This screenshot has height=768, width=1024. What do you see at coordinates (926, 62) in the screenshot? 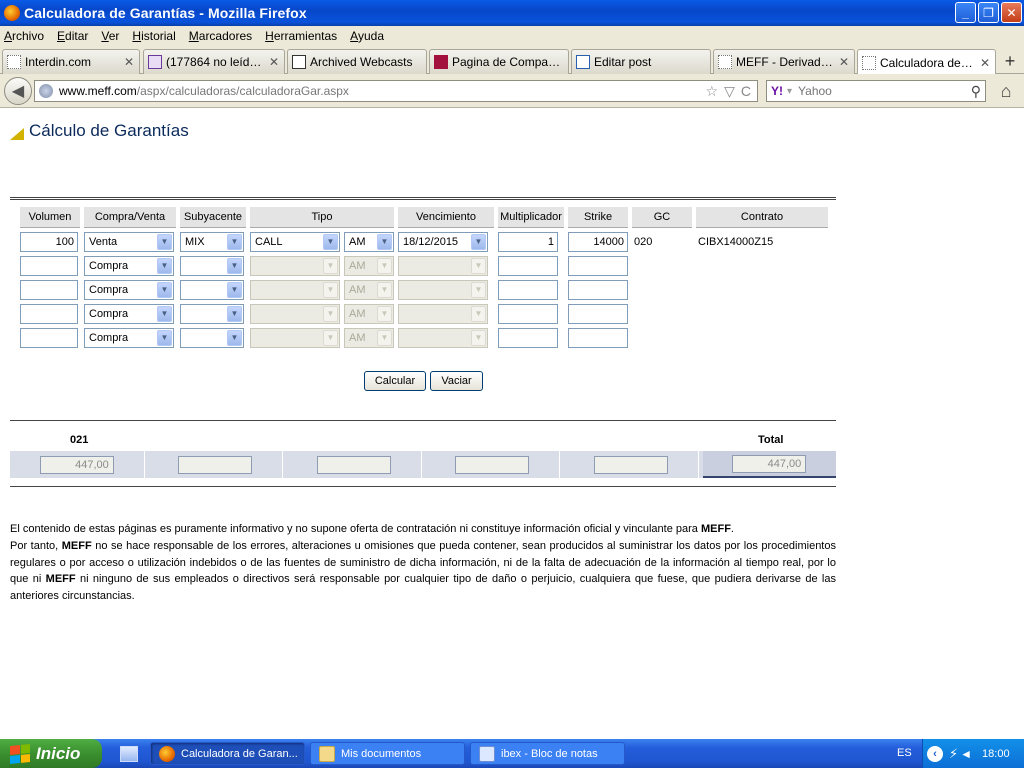
I see `tab-calculadora: Calculadora de Ga... ✕` at bounding box center [926, 62].